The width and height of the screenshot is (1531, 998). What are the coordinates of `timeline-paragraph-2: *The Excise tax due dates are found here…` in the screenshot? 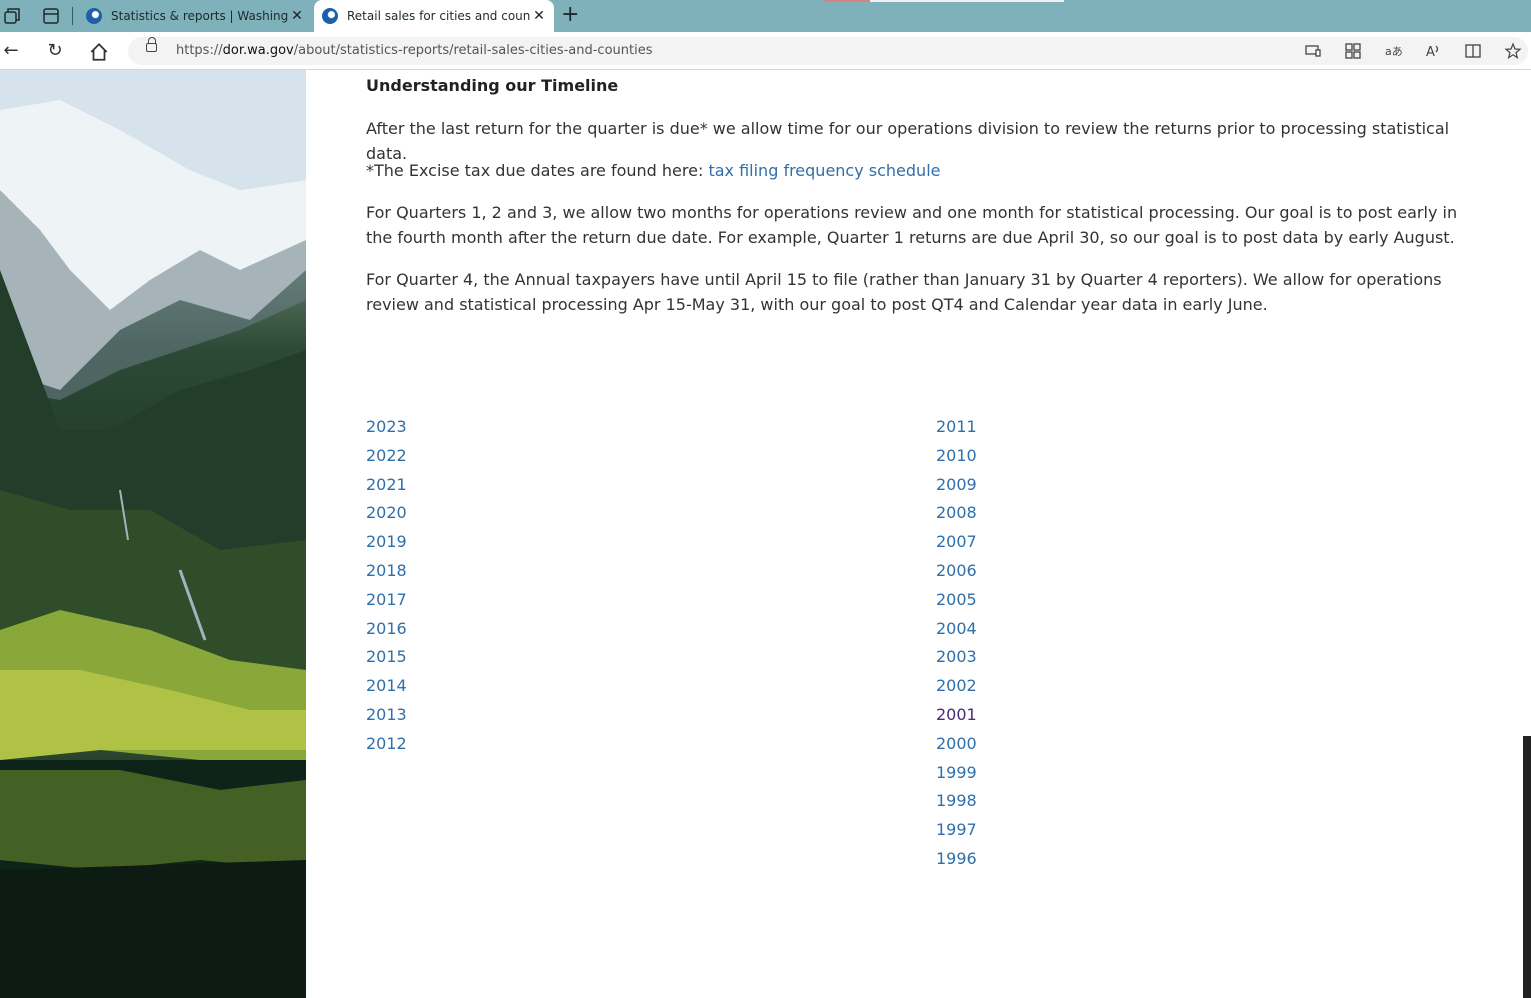 It's located at (653, 170).